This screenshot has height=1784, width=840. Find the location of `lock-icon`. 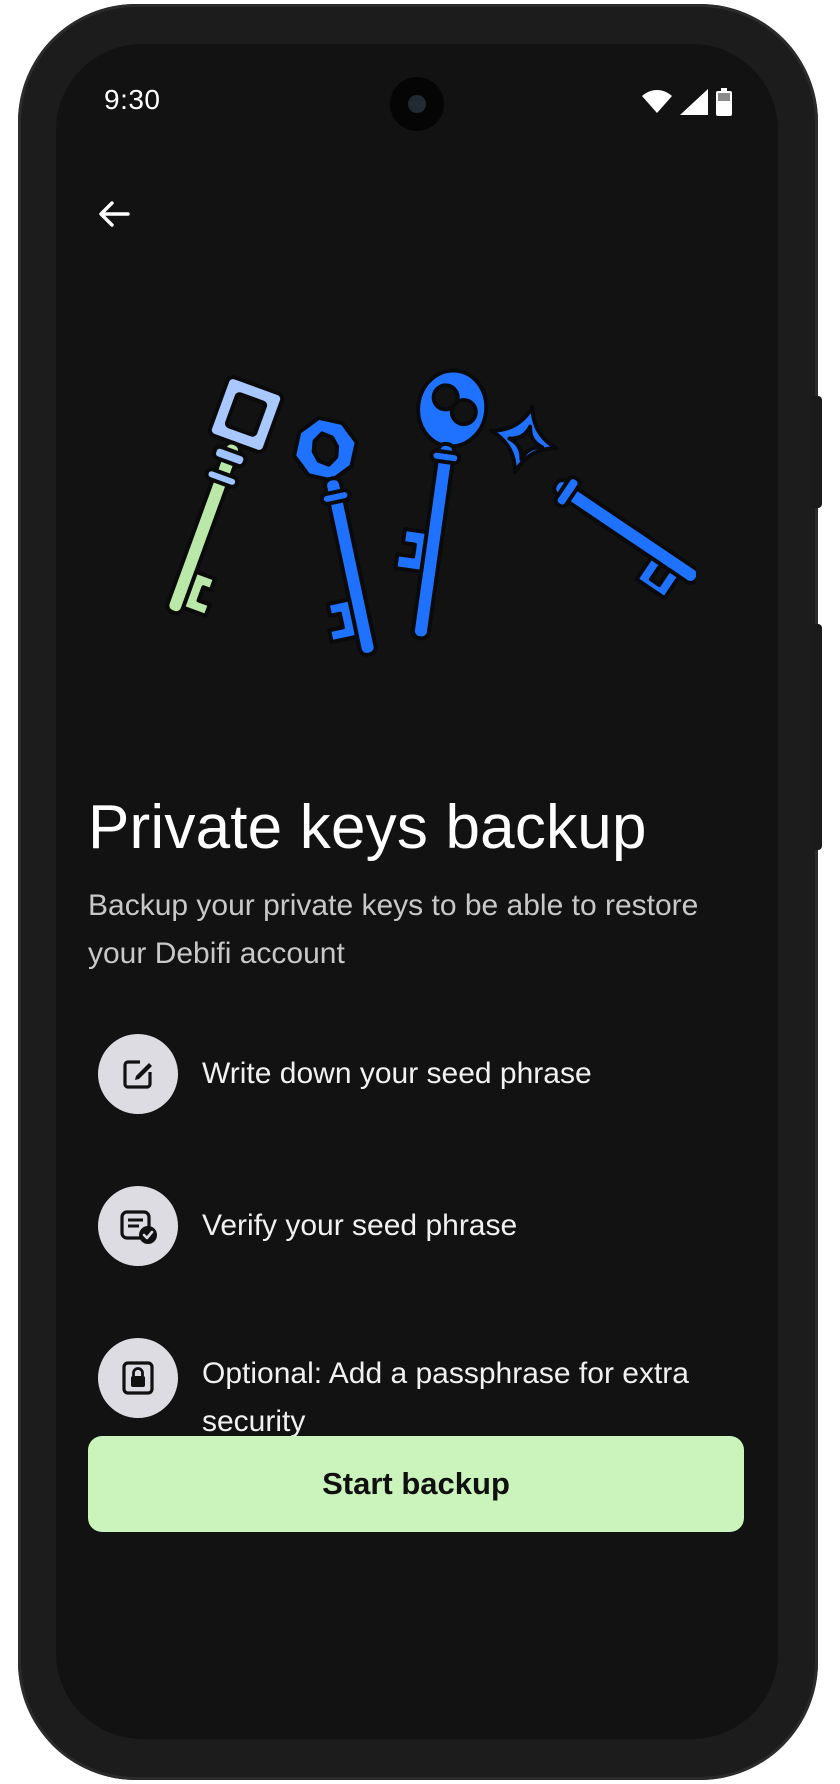

lock-icon is located at coordinates (138, 1378).